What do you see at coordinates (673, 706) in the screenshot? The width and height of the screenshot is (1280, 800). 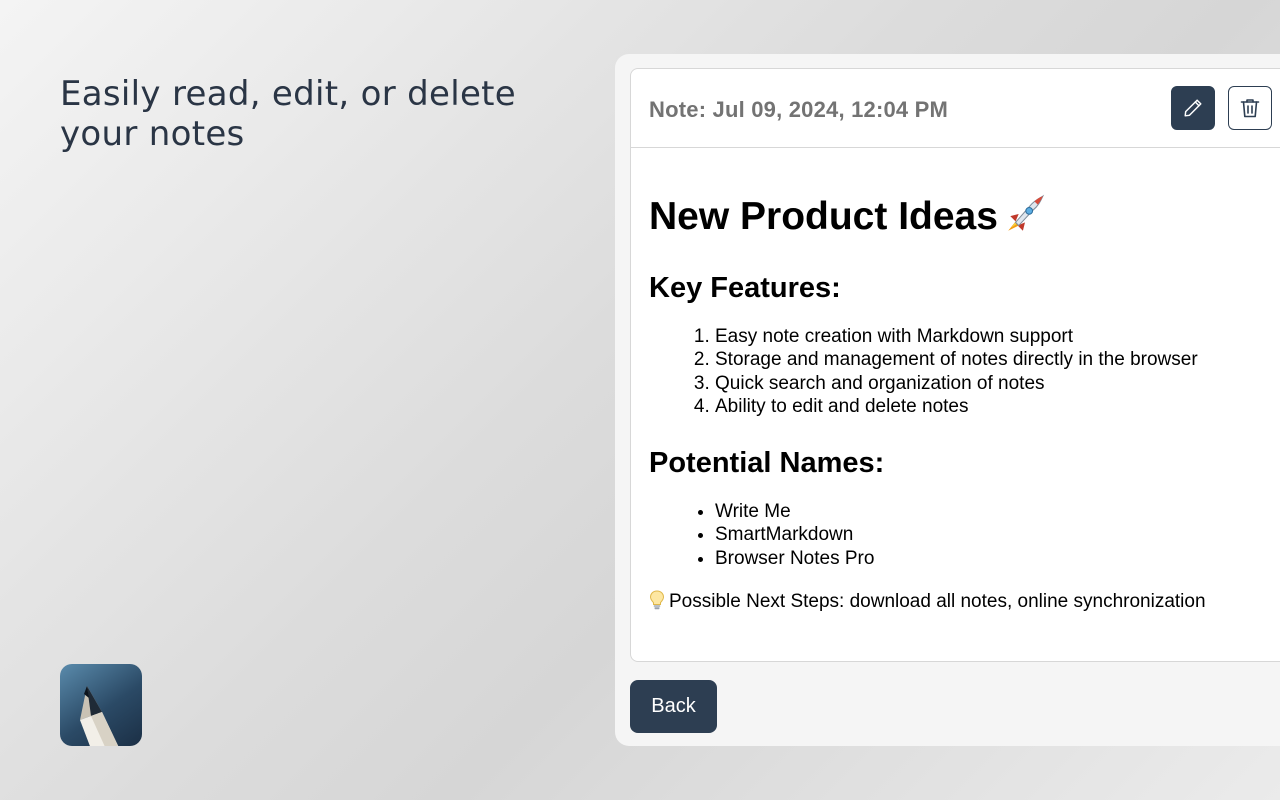 I see `back-button: Back` at bounding box center [673, 706].